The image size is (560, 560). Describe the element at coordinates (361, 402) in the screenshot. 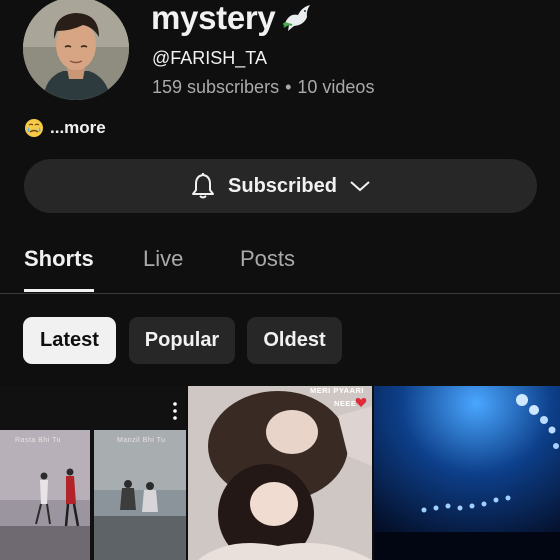

I see `heart-icon` at that location.